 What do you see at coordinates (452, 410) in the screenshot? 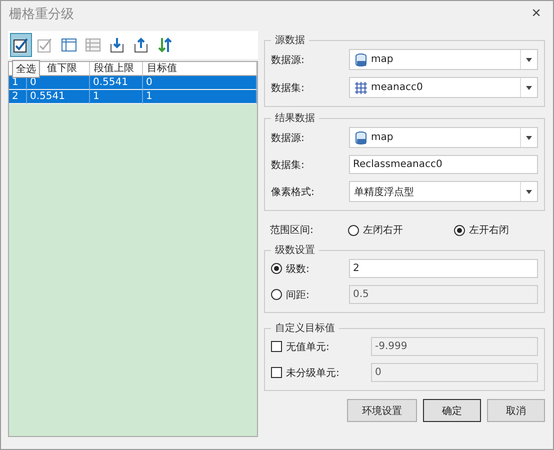
I see `dialog-button: 确定` at bounding box center [452, 410].